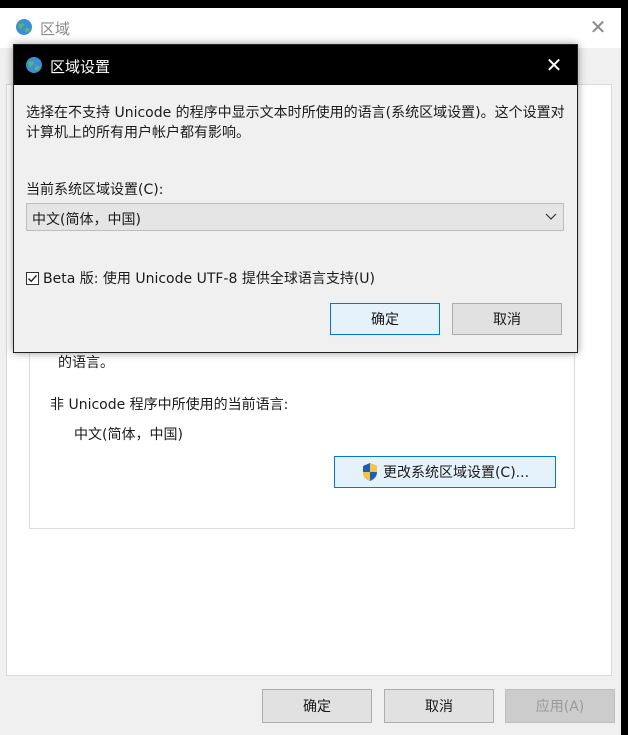 This screenshot has height=735, width=628. What do you see at coordinates (80, 67) in the screenshot?
I see `region-settings-title: 区域设置` at bounding box center [80, 67].